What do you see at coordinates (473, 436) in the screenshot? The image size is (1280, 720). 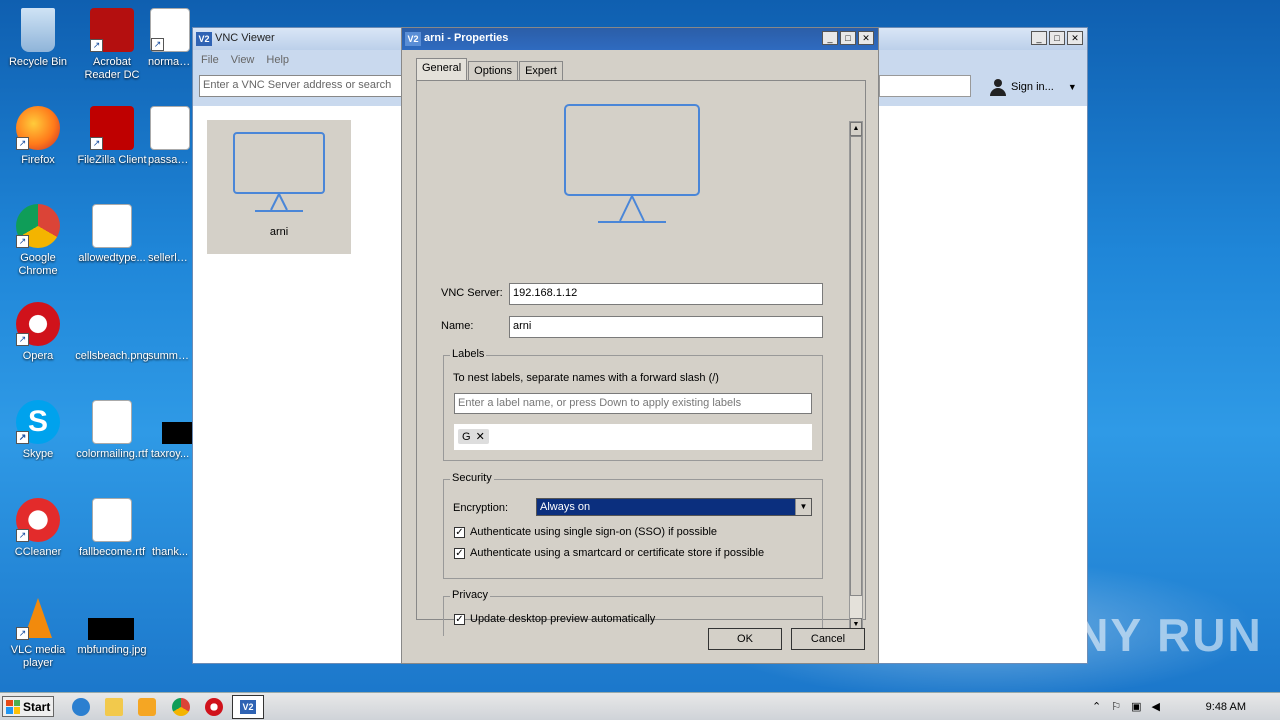 I see `label-tag: G ✕` at bounding box center [473, 436].